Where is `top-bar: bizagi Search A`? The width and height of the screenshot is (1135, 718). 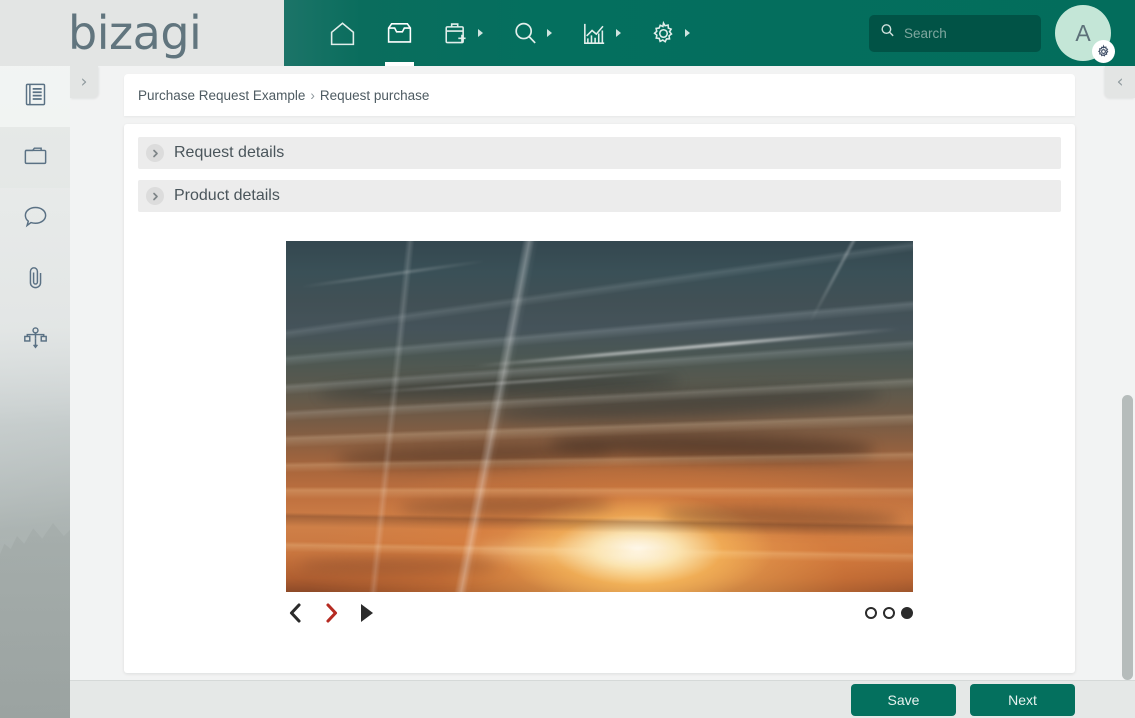
top-bar: bizagi Search A is located at coordinates (567, 33).